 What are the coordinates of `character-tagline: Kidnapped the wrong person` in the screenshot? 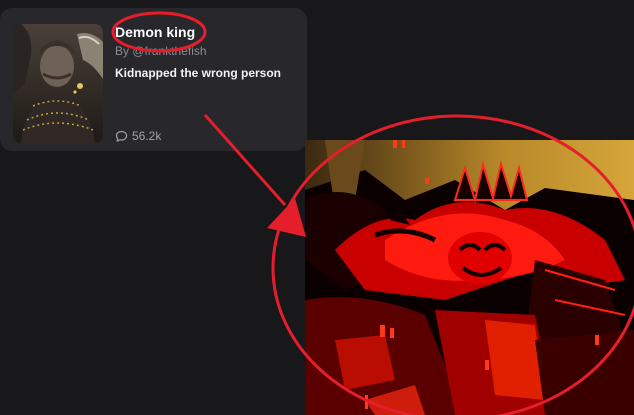 It's located at (198, 73).